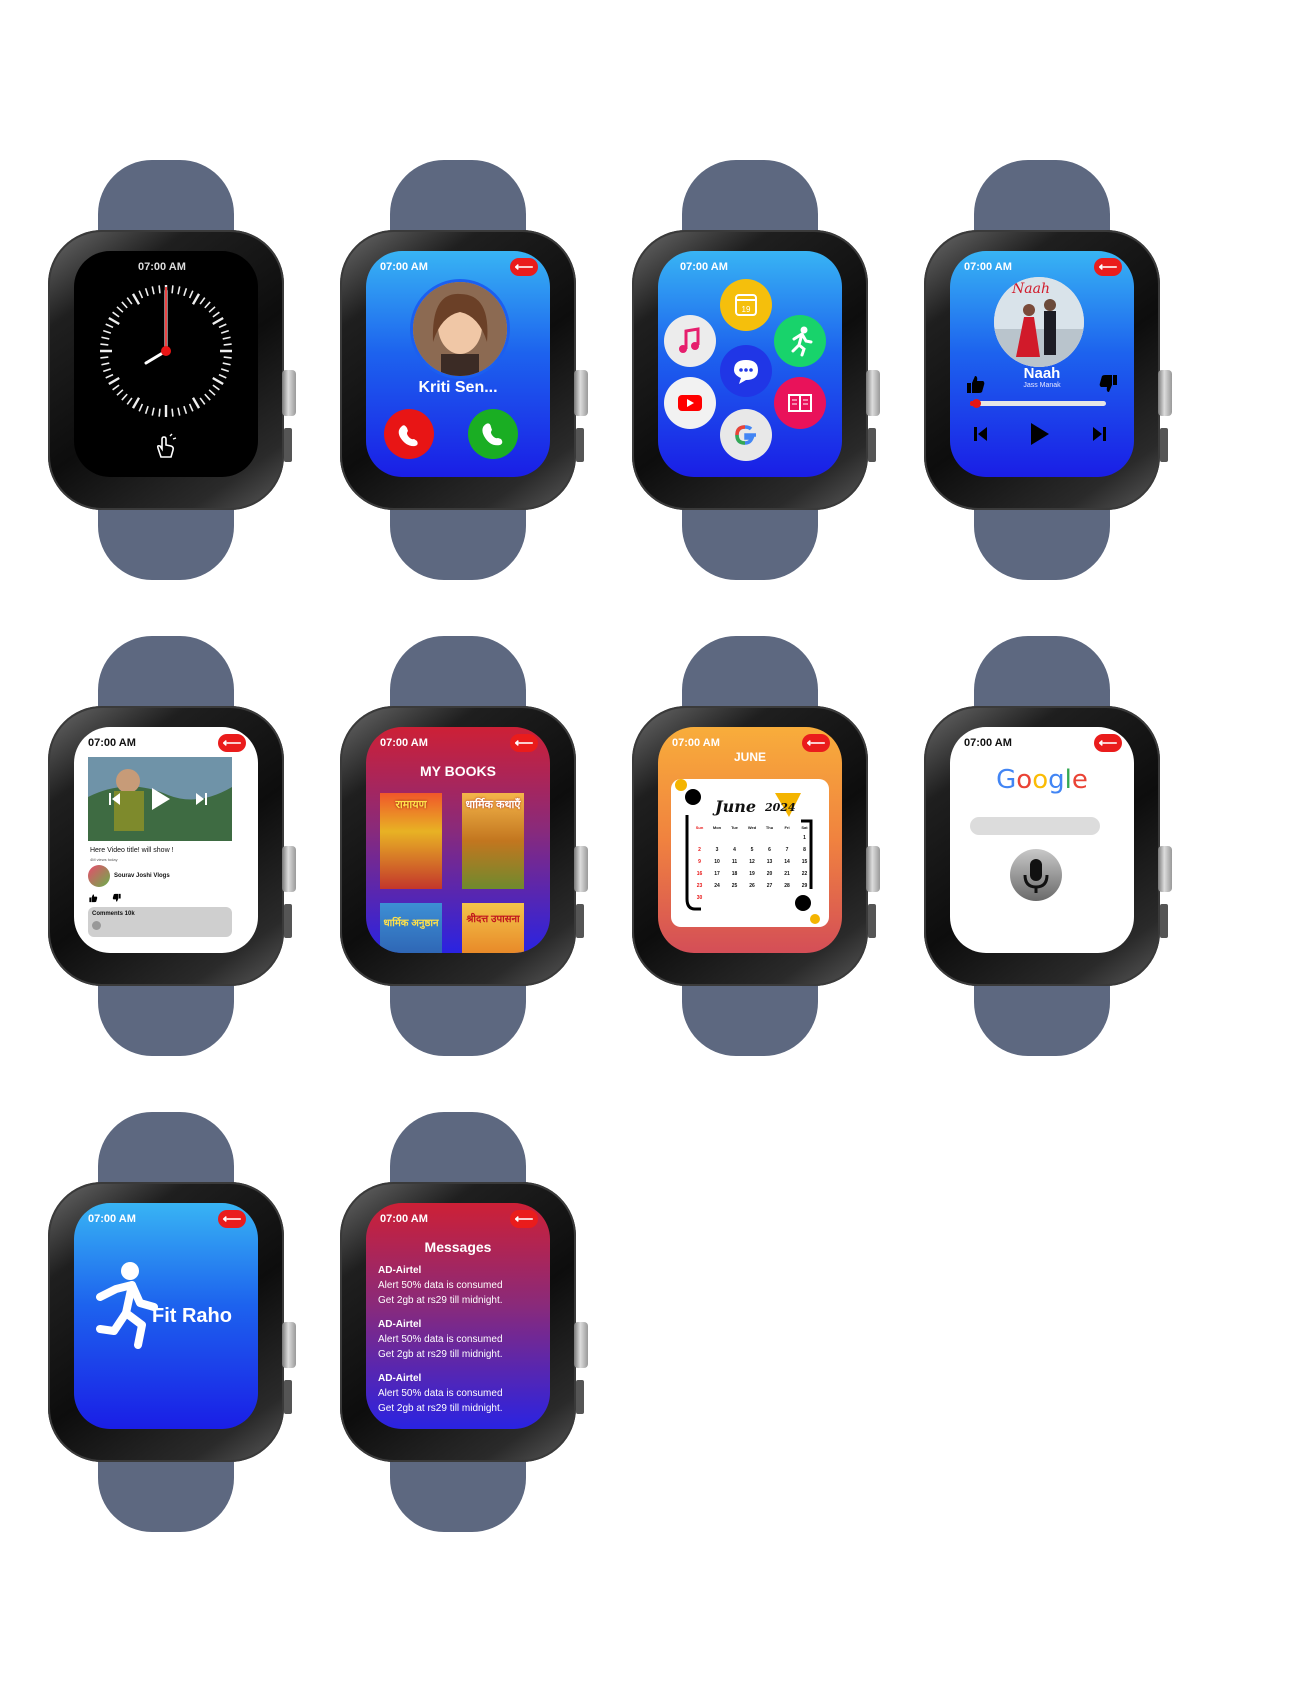  Describe the element at coordinates (746, 305) in the screenshot. I see `calendar-app-icon: 19` at that location.